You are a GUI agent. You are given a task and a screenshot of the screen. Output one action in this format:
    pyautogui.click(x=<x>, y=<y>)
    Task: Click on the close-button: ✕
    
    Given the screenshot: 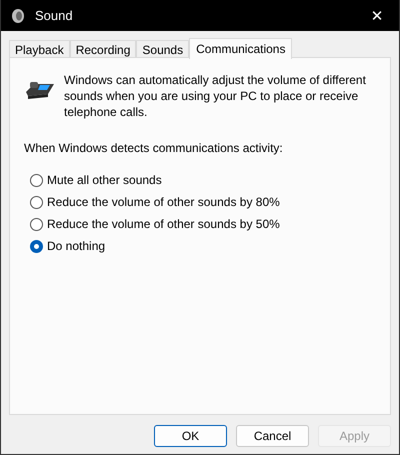 What is the action you would take?
    pyautogui.click(x=377, y=15)
    